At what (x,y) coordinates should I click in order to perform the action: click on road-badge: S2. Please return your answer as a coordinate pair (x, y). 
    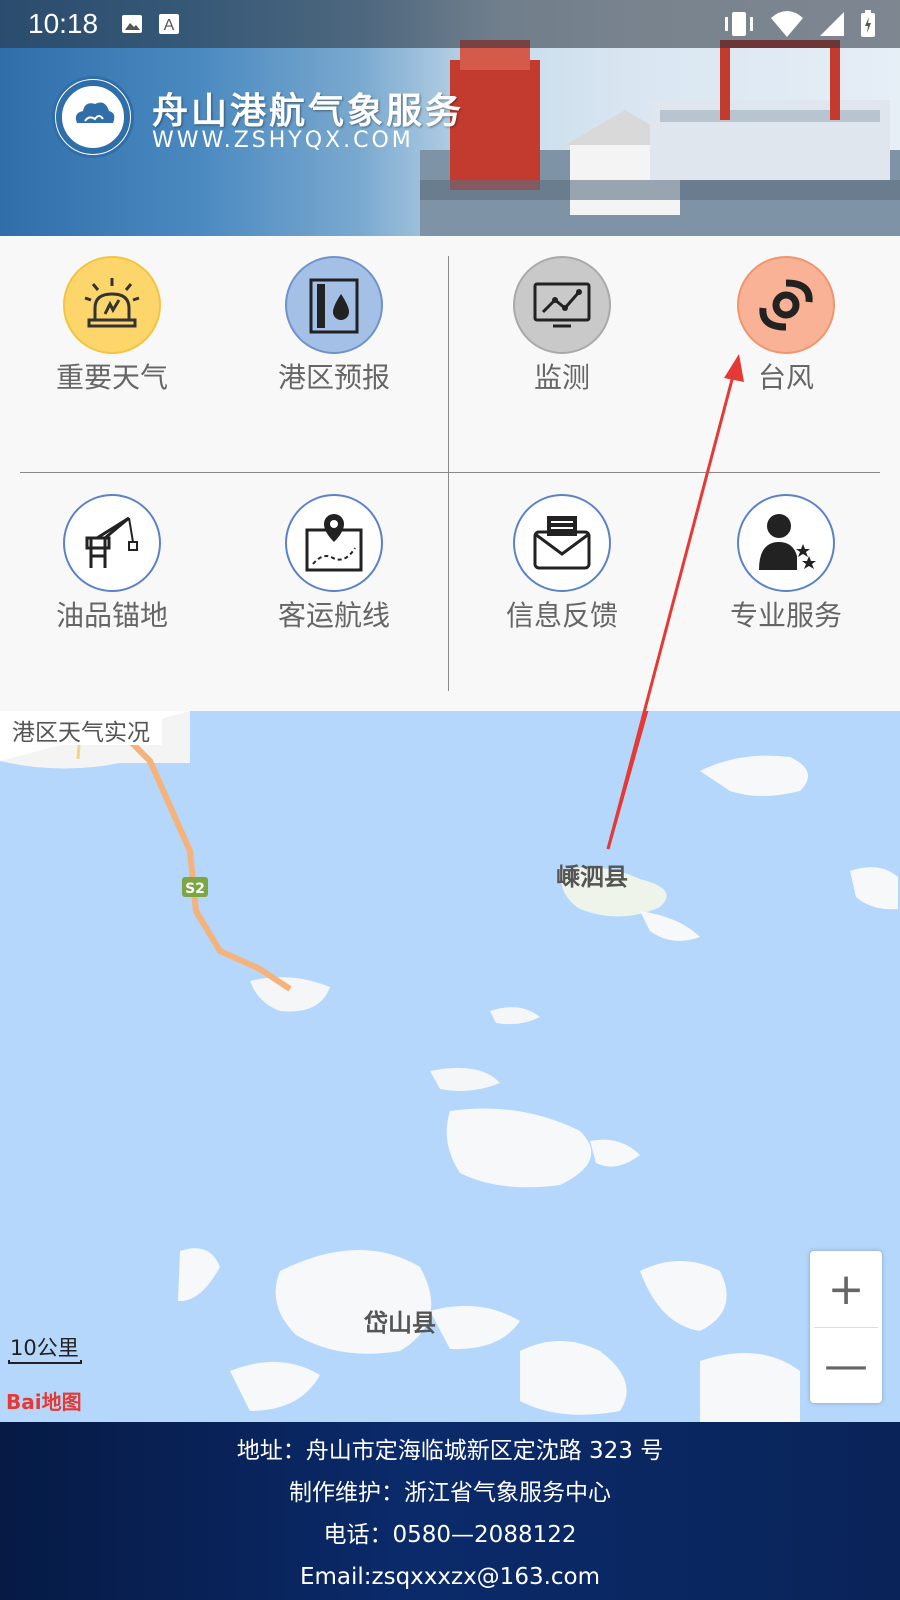
    Looking at the image, I should click on (195, 889).